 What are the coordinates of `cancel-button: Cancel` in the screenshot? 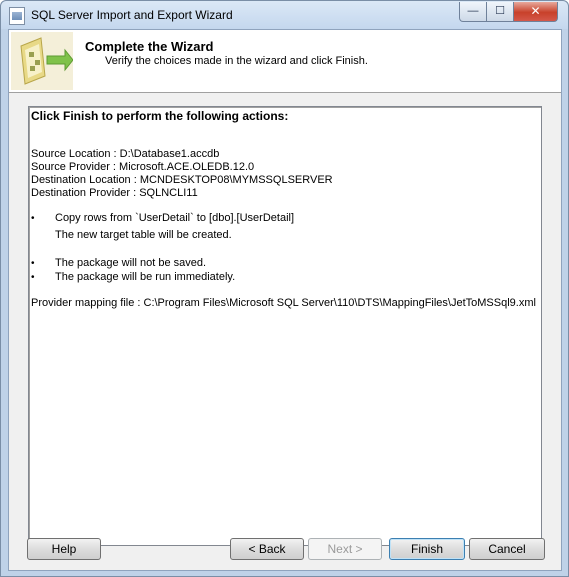 It's located at (507, 549).